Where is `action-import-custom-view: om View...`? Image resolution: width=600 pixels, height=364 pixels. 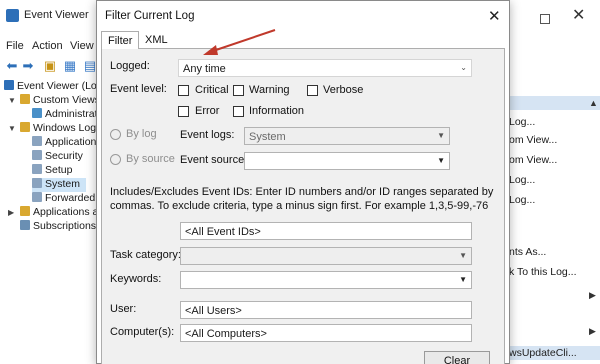 action-import-custom-view: om View... is located at coordinates (533, 160).